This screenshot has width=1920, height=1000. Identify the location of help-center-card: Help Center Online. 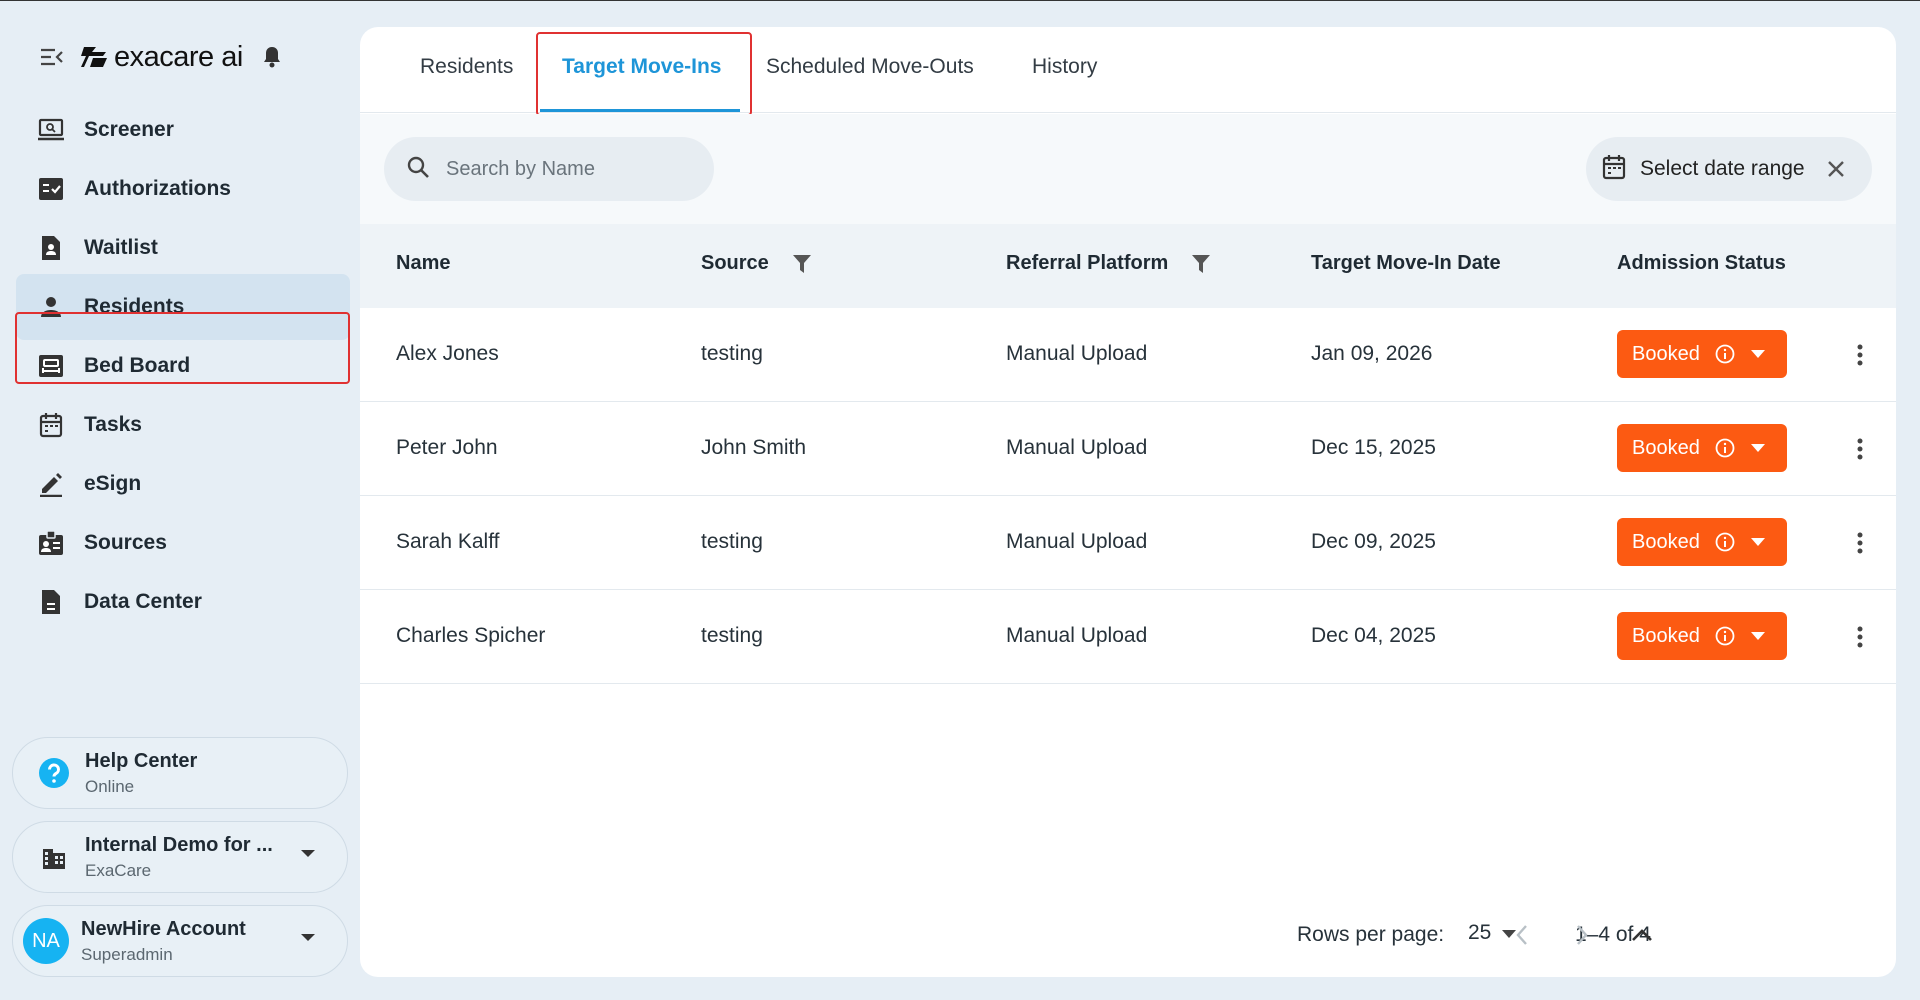
(180, 773).